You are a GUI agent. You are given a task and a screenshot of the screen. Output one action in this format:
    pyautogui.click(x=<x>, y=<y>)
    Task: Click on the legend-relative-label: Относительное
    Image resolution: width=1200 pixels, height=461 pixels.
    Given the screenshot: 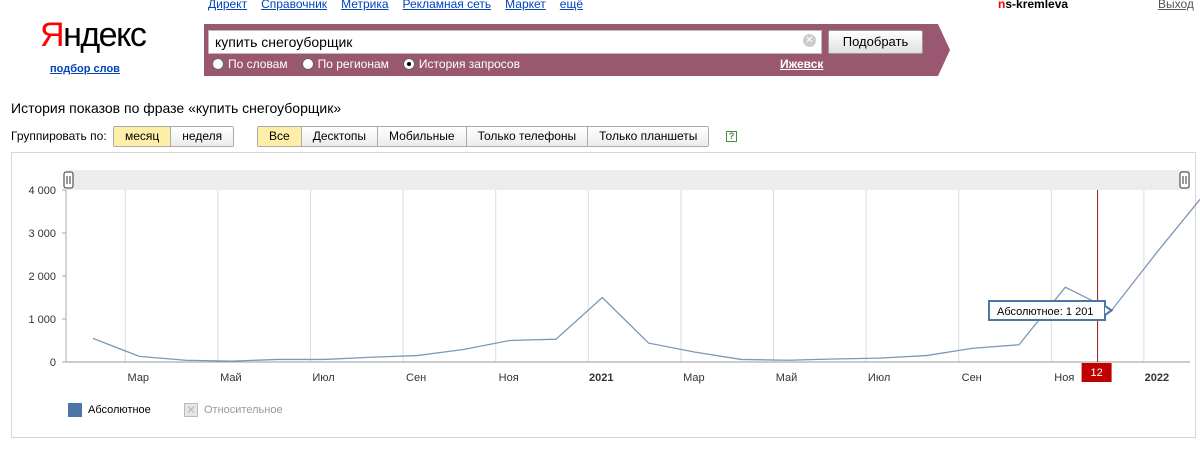 What is the action you would take?
    pyautogui.click(x=243, y=410)
    